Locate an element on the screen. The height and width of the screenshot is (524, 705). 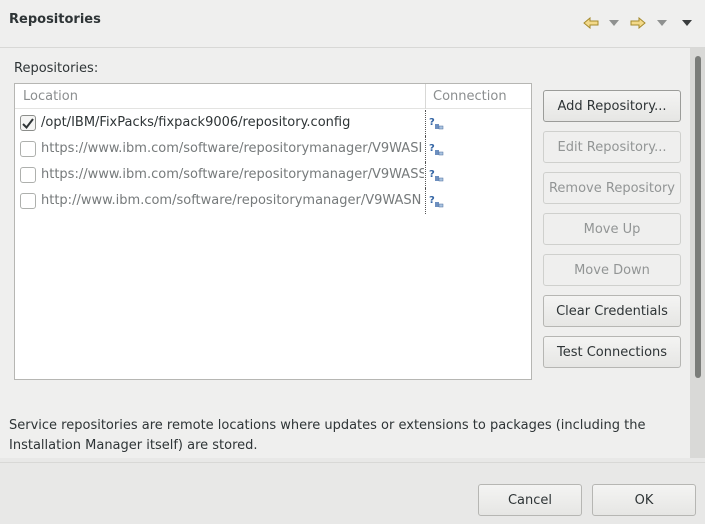
column-header-location: Location is located at coordinates (50, 96).